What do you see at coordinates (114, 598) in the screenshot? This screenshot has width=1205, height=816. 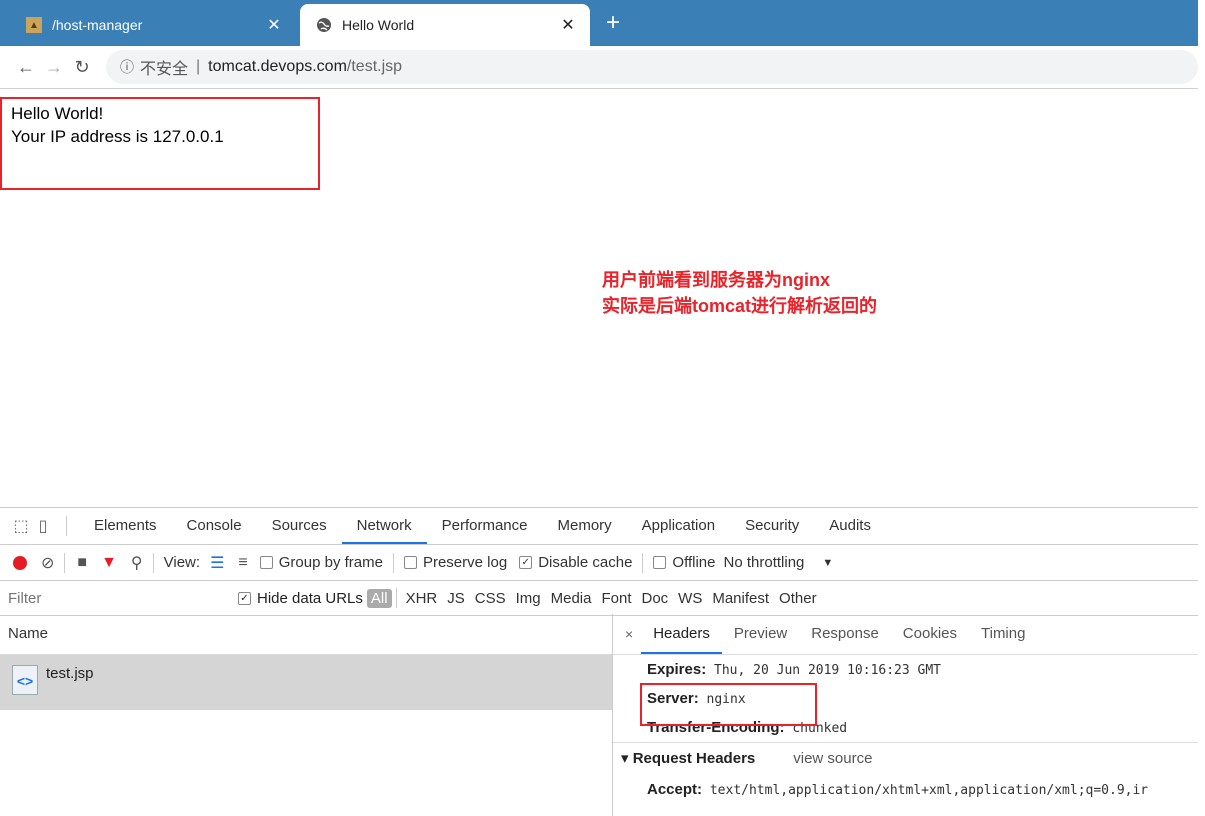 I see `filter-input` at bounding box center [114, 598].